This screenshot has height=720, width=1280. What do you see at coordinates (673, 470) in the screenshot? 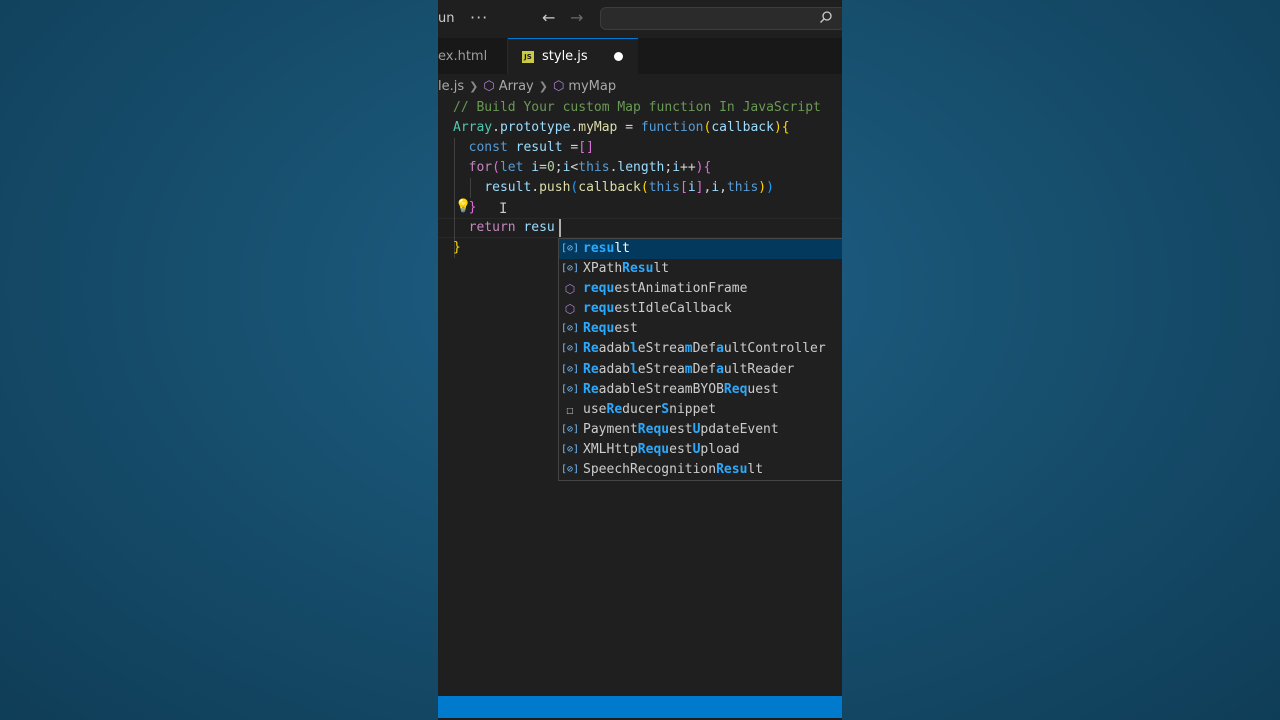
I see `suggestion-label: SpeechRecognitionResult` at bounding box center [673, 470].